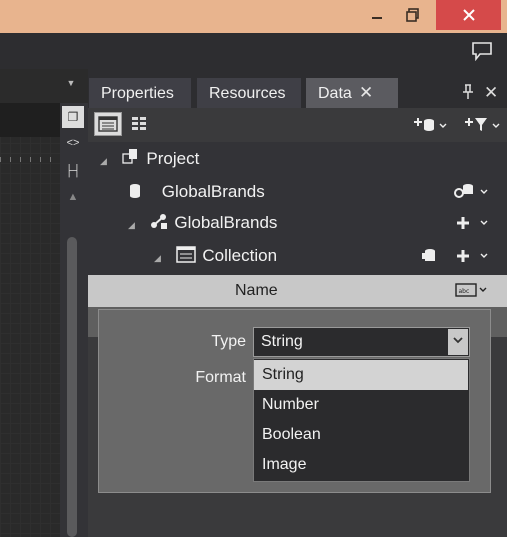 The height and width of the screenshot is (537, 507). Describe the element at coordinates (297, 291) in the screenshot. I see `property-name-row: Name` at that location.